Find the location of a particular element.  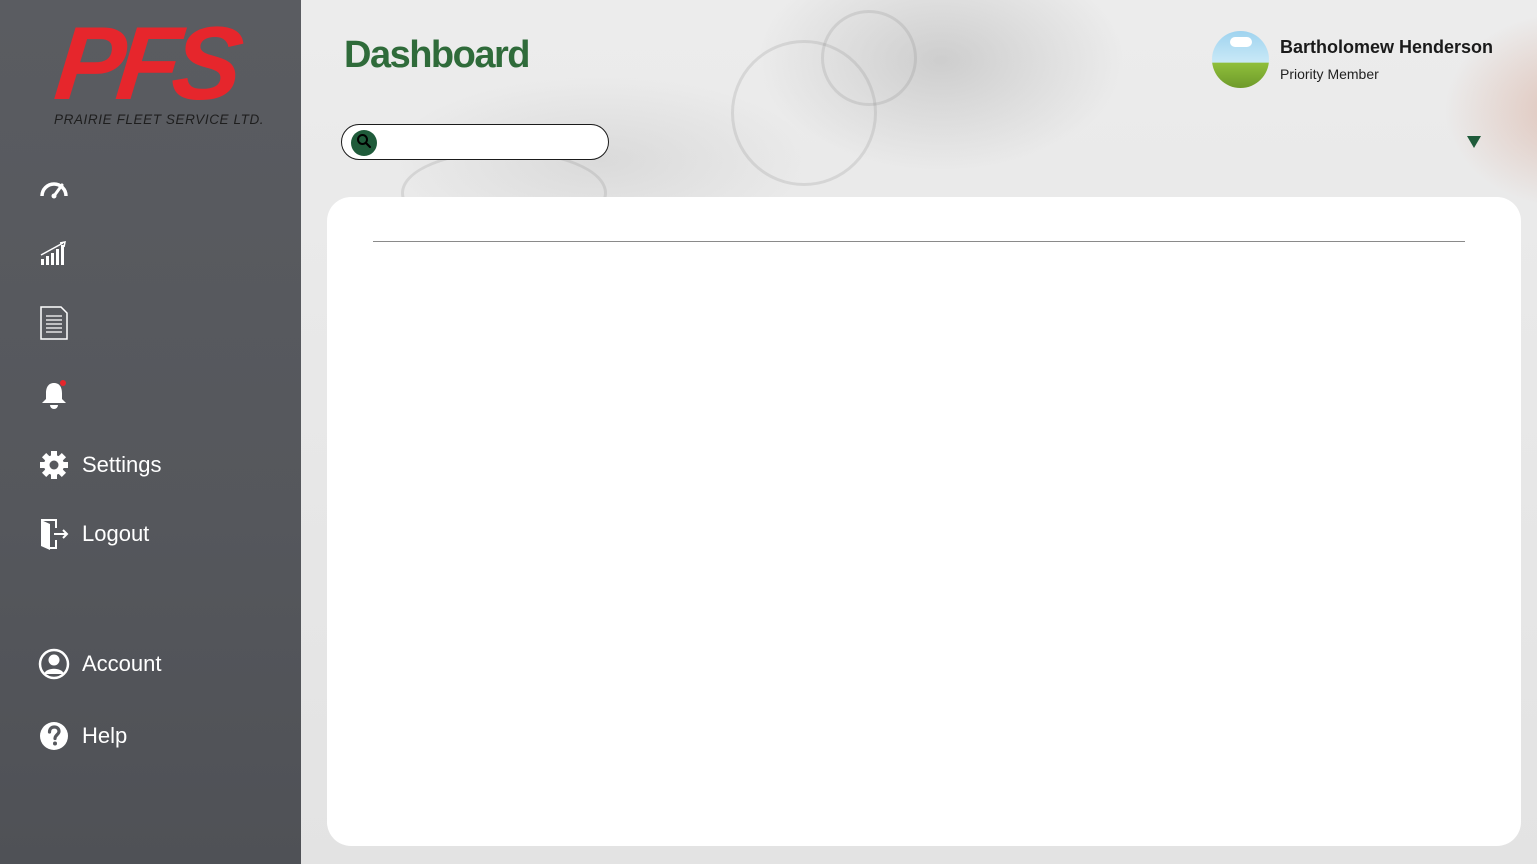

search-input is located at coordinates (493, 143).